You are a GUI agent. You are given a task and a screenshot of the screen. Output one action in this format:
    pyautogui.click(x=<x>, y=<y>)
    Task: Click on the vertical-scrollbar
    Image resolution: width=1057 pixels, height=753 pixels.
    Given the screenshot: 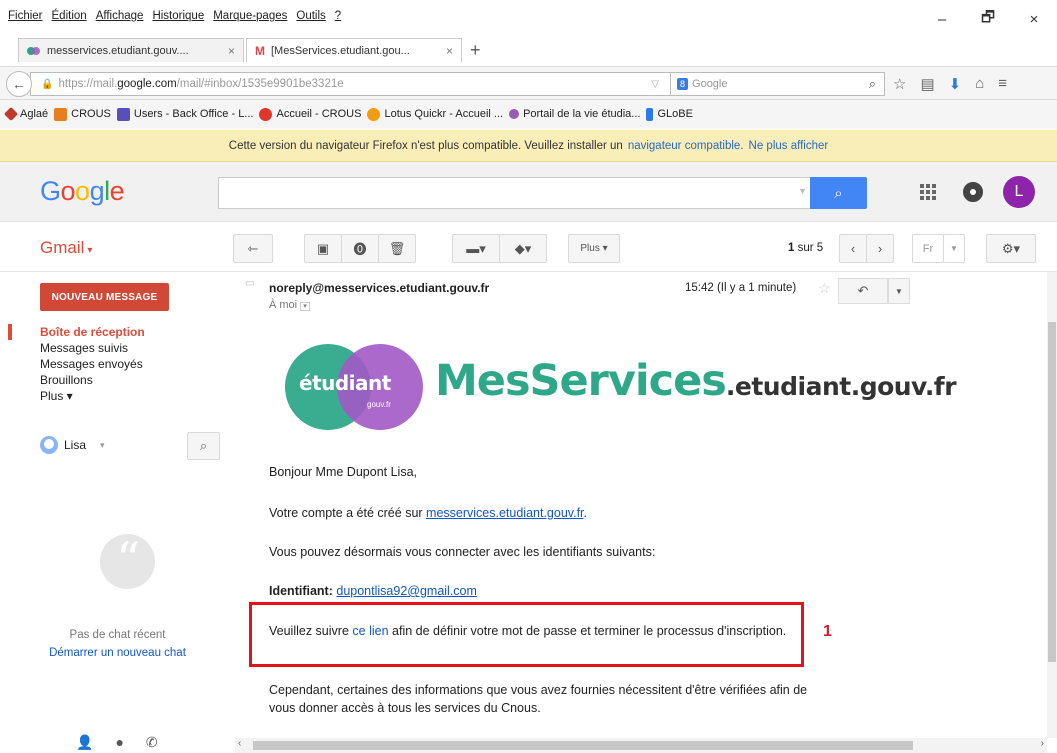 What is the action you would take?
    pyautogui.click(x=1052, y=505)
    